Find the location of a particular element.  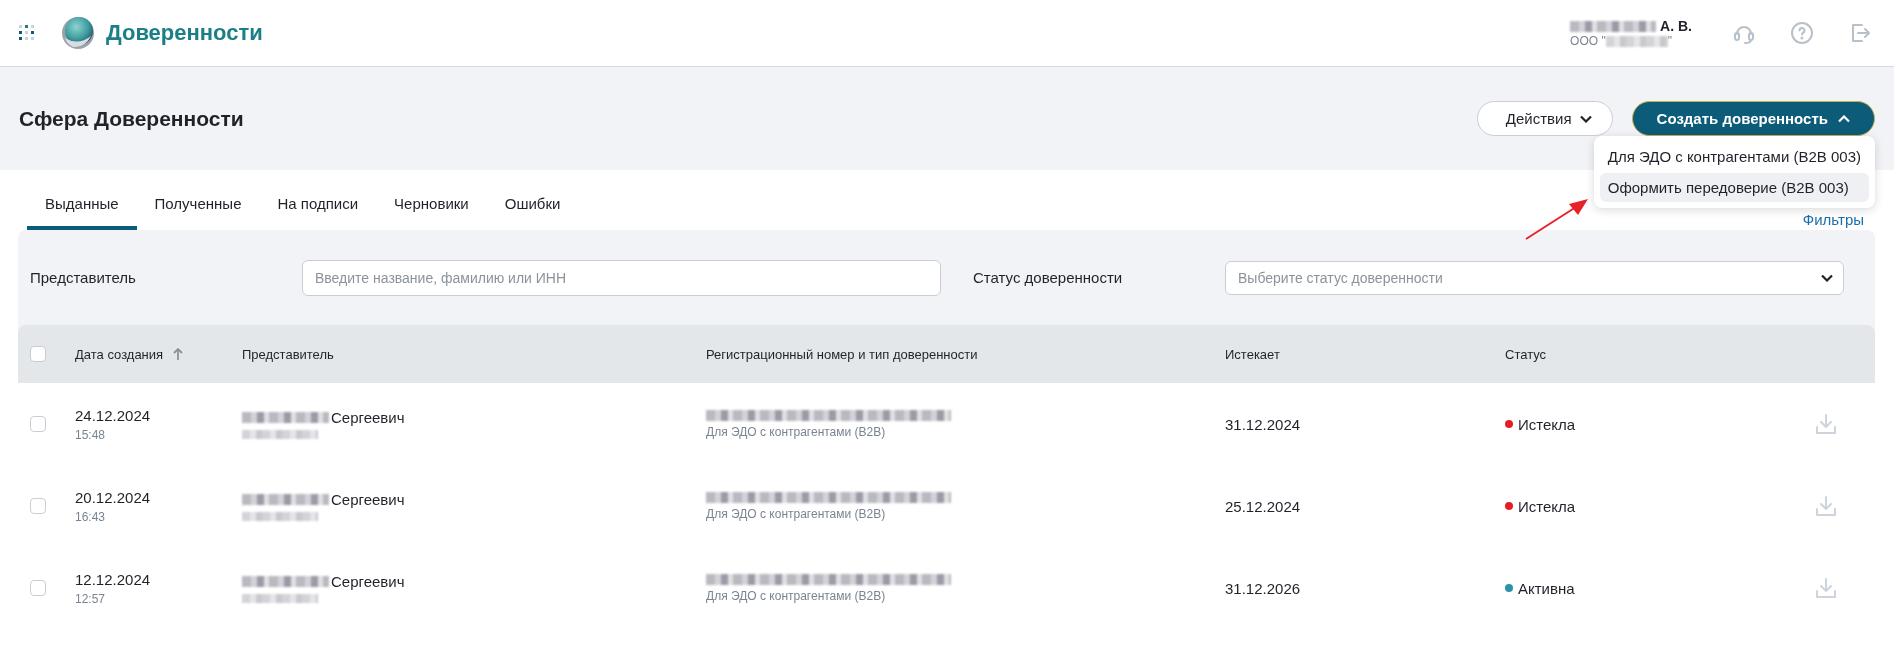

search-field: Введите название, фамилию или ИНН is located at coordinates (621, 277).